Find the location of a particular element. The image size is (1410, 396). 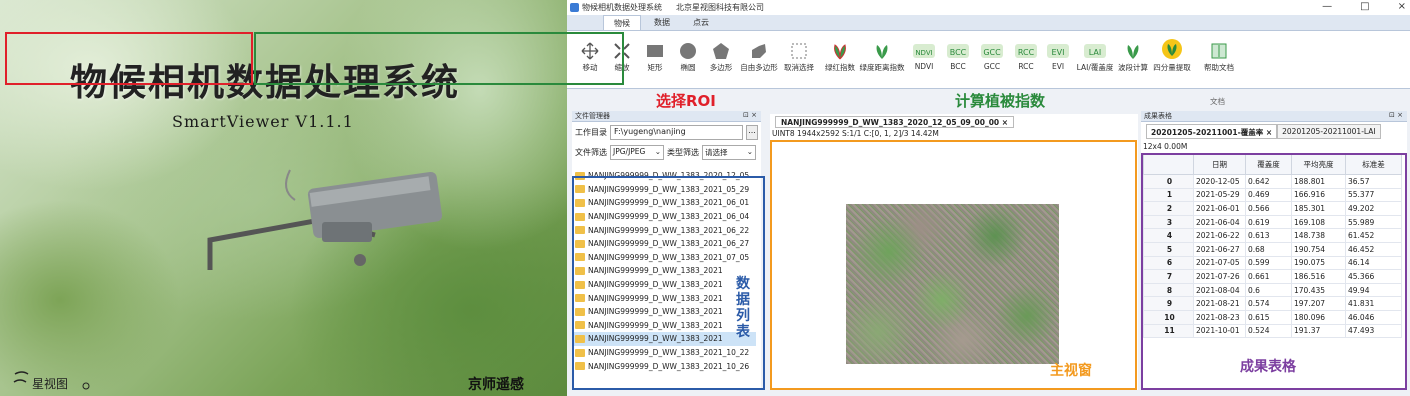

roi-annotation: 选择ROI is located at coordinates (686, 101).